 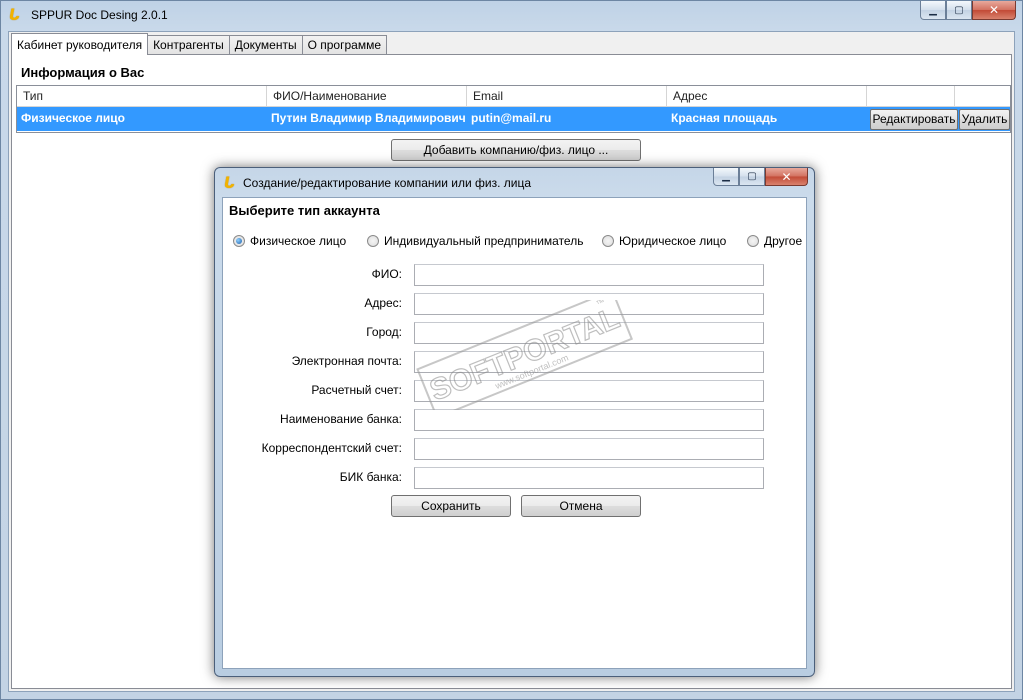 I want to click on field-label: Электронная почта:, so click(x=346, y=361).